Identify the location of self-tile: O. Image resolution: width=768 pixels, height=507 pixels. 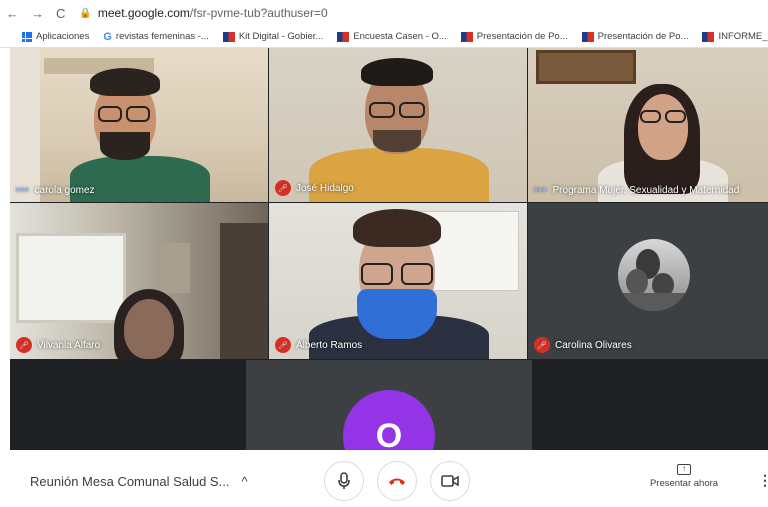
(389, 405).